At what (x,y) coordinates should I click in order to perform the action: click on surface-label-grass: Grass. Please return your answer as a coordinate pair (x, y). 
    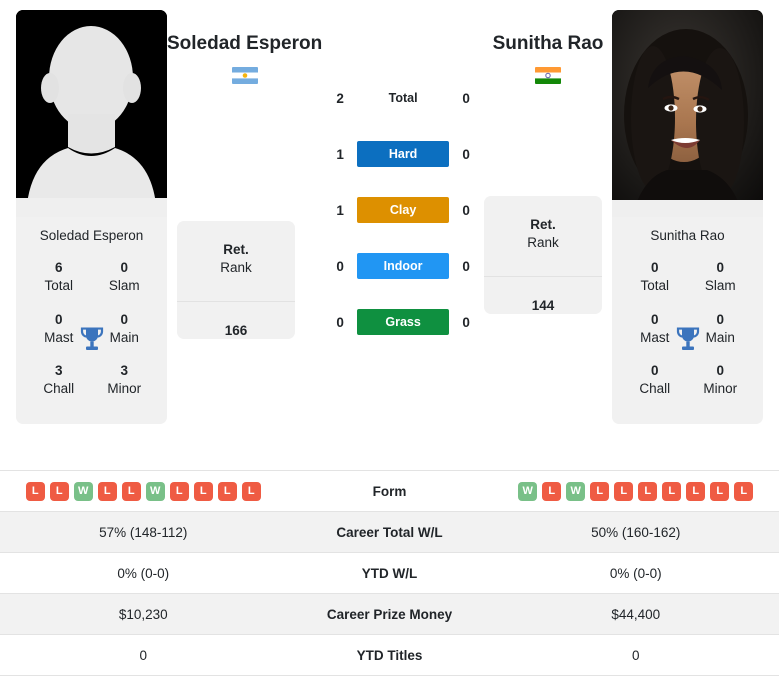
    Looking at the image, I should click on (403, 322).